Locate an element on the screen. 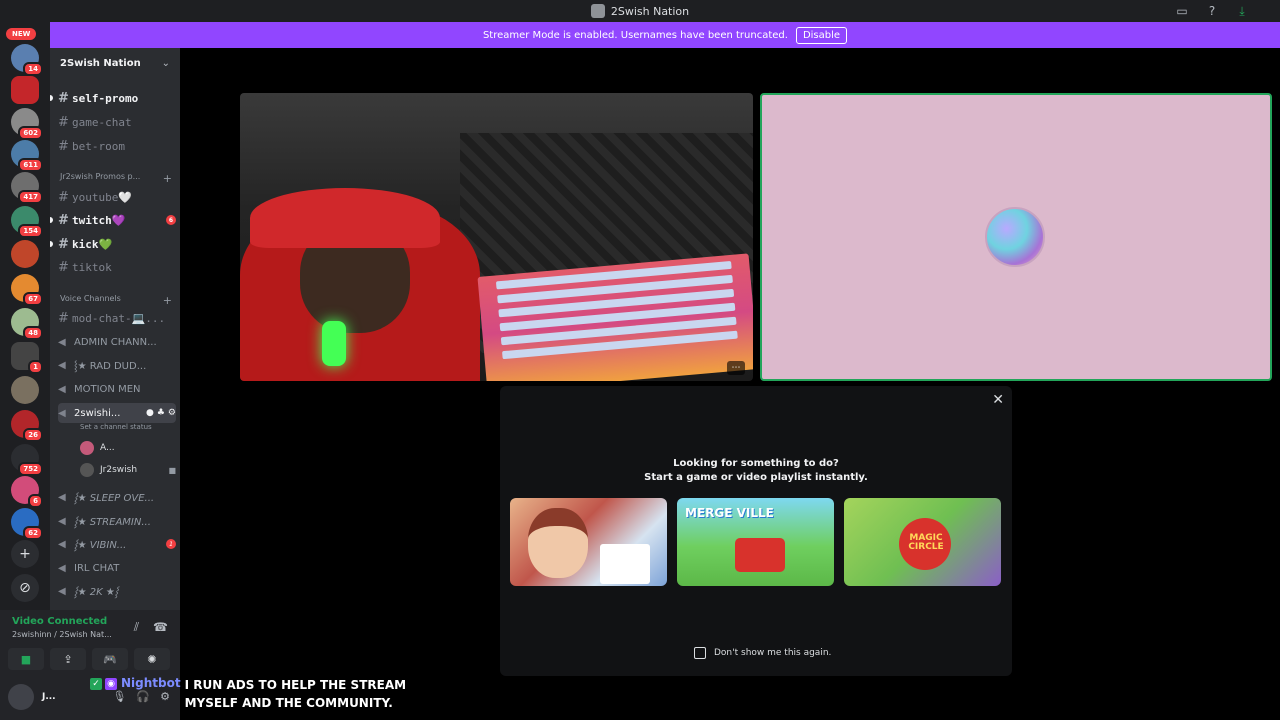 This screenshot has height=720, width=1280. voice-channel-active: ◀ 2swishi... ● ♣ ⚙ is located at coordinates (117, 413).